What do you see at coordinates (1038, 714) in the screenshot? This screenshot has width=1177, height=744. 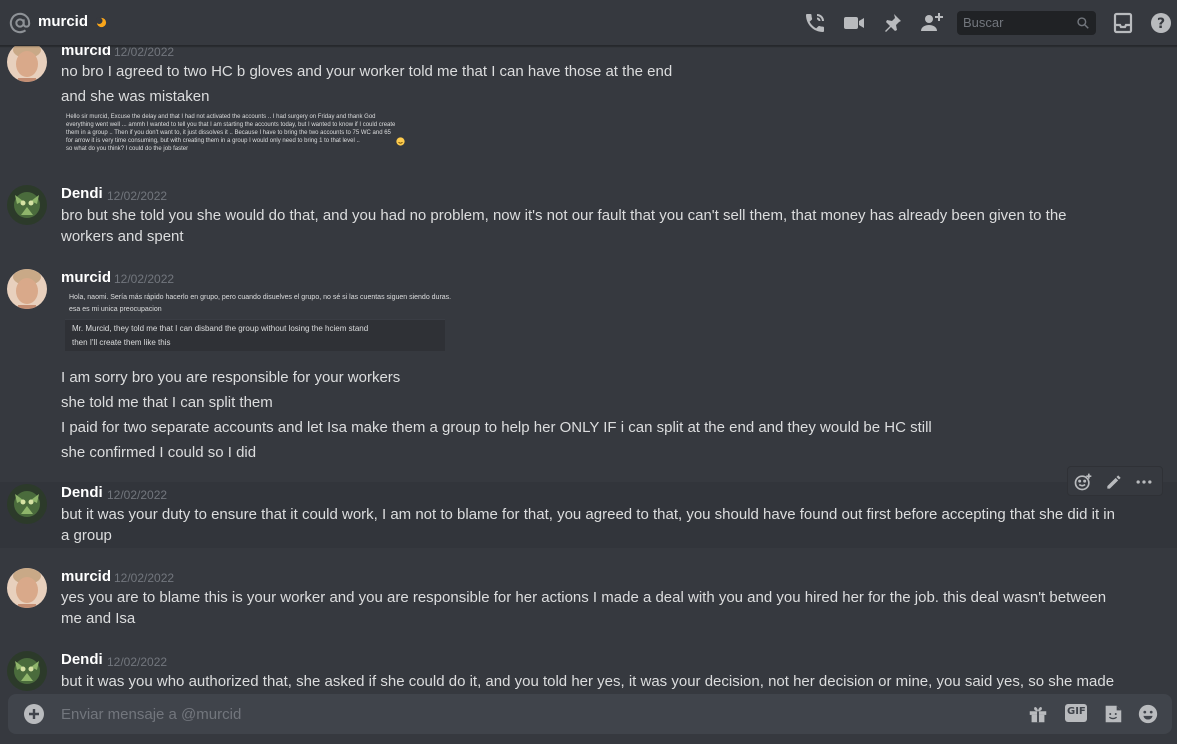 I see `gift-icon` at bounding box center [1038, 714].